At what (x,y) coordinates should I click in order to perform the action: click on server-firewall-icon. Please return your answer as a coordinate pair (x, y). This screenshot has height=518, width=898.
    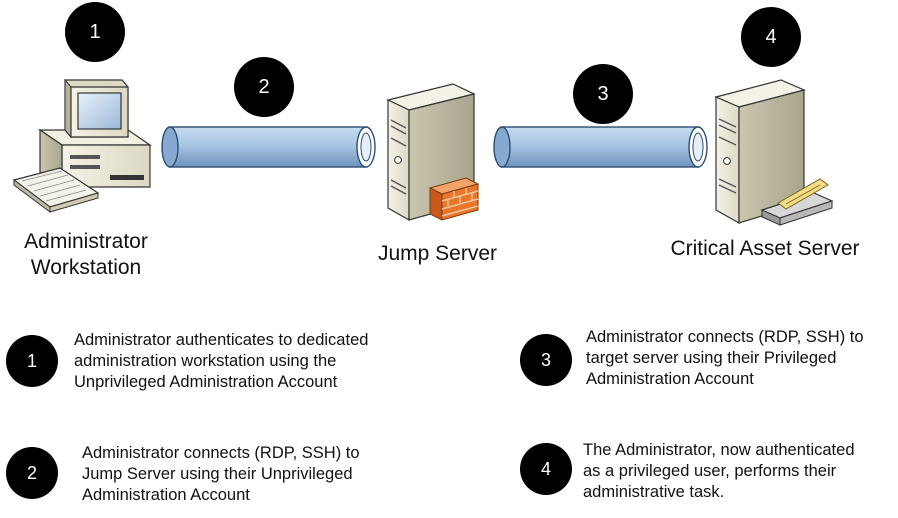
    Looking at the image, I should click on (433, 152).